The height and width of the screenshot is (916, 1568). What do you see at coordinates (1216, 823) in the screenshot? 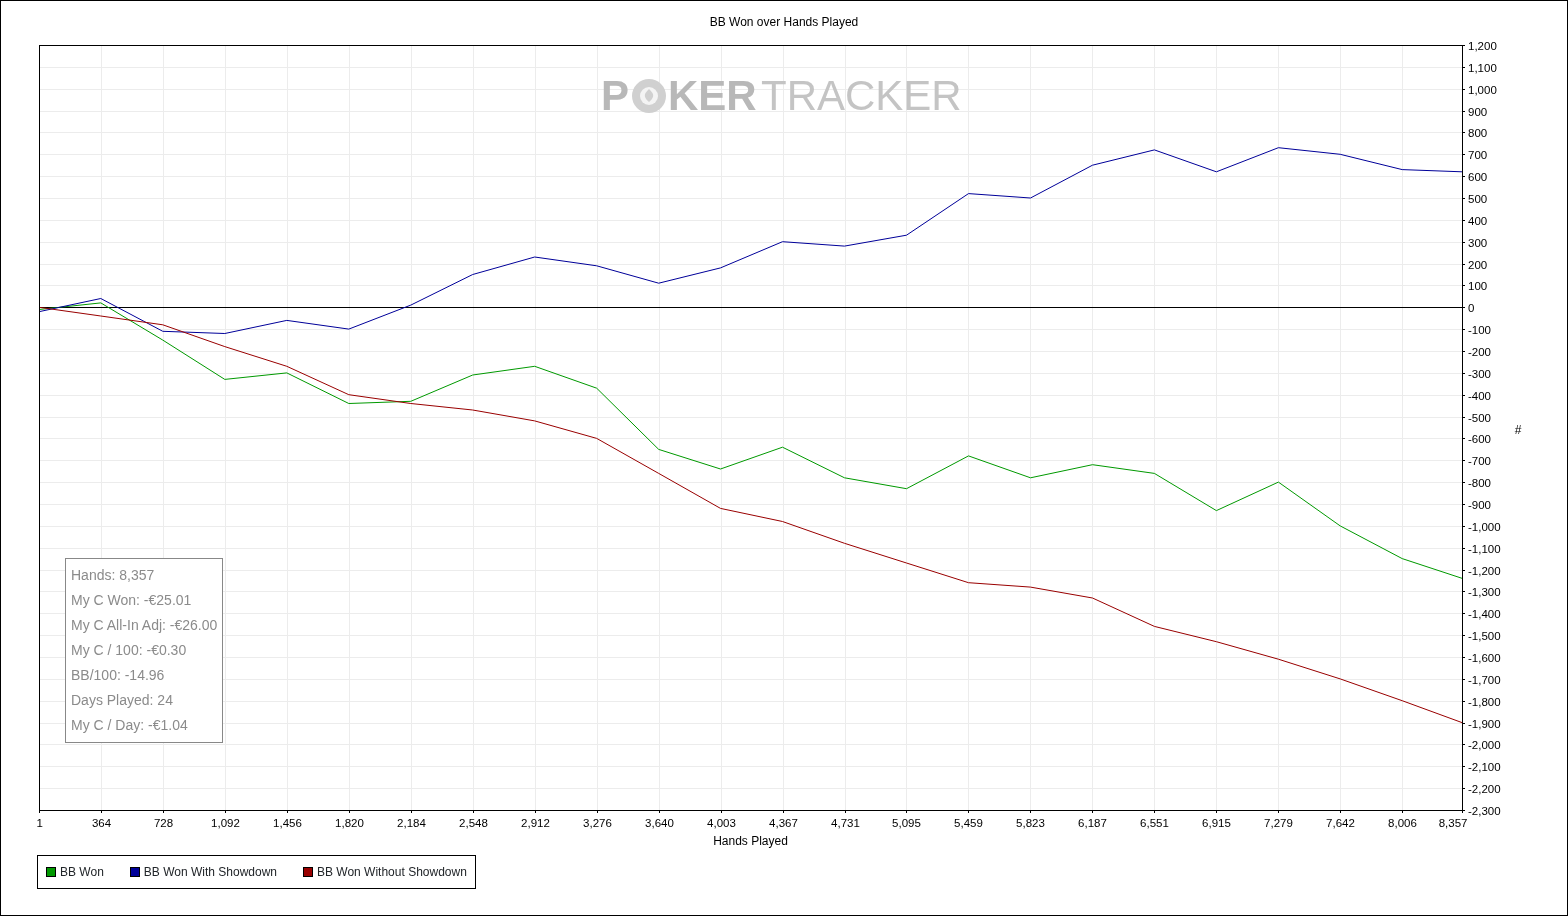
I see `x-tick-label: 6,915` at bounding box center [1216, 823].